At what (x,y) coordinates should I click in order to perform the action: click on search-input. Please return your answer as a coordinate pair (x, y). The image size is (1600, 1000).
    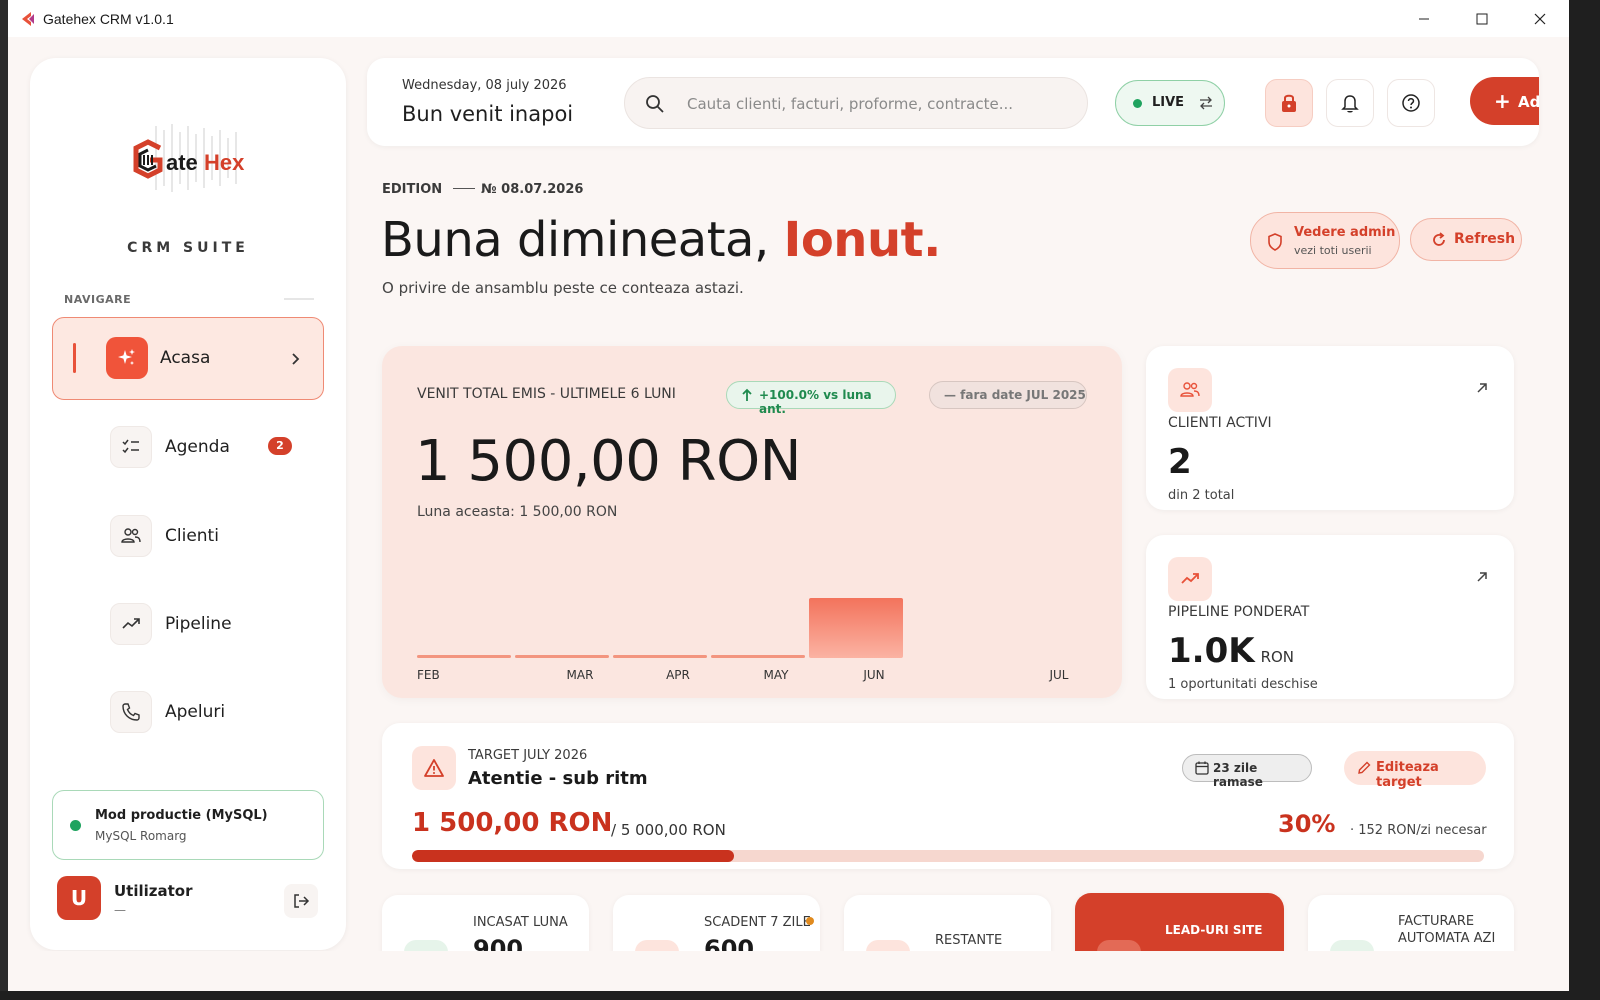
    Looking at the image, I should click on (877, 104).